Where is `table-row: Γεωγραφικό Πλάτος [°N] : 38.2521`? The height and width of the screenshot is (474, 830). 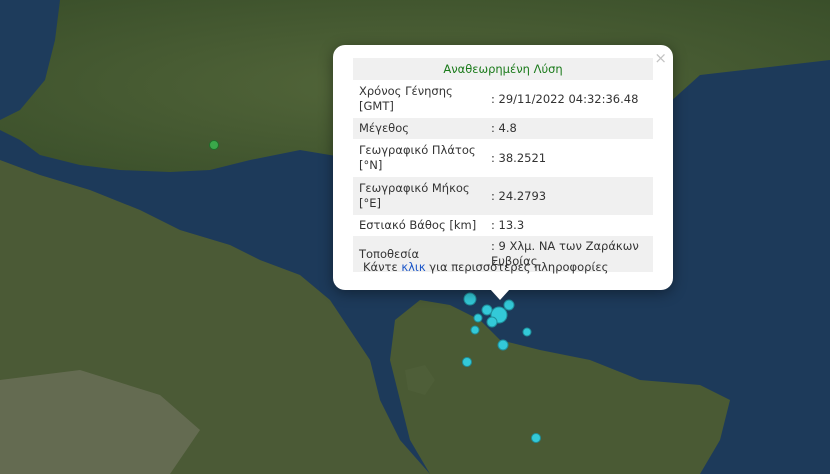
table-row: Γεωγραφικό Πλάτος [°N] : 38.2521 is located at coordinates (503, 158).